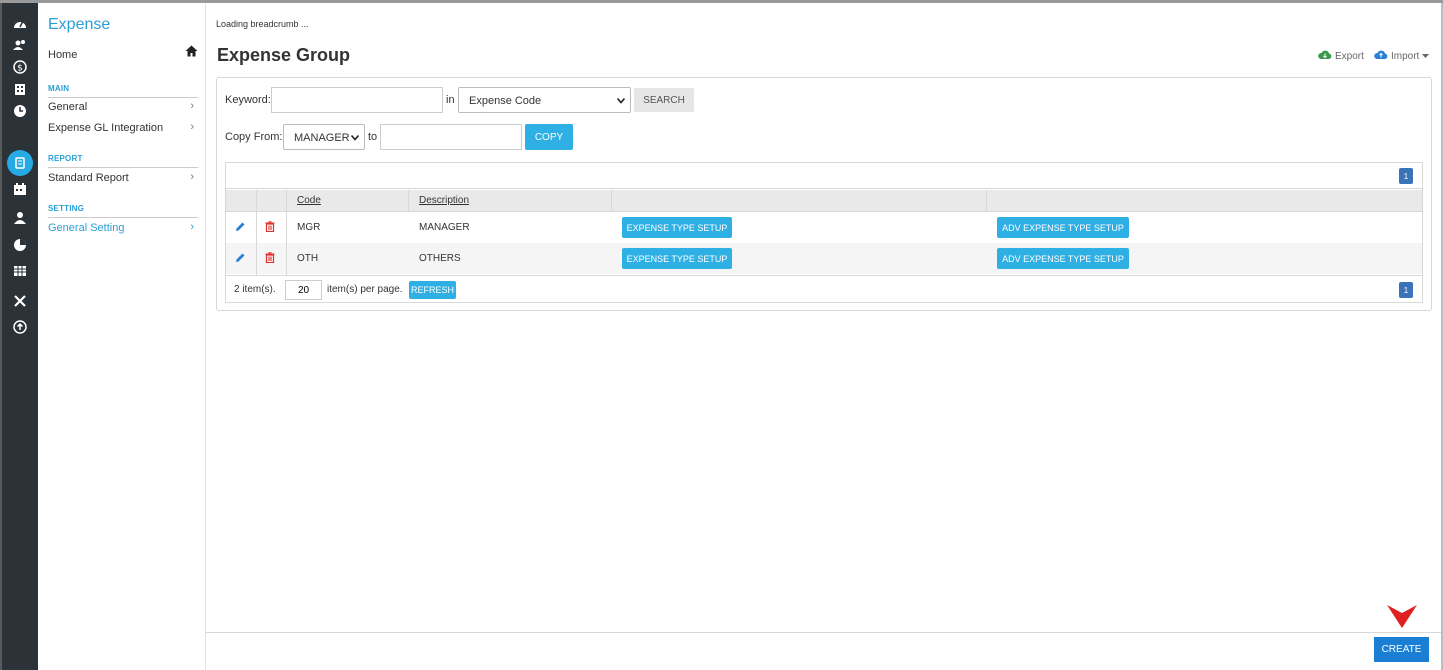 The height and width of the screenshot is (670, 1443). What do you see at coordinates (88, 178) in the screenshot?
I see `sidebar-item-label: Standard Report` at bounding box center [88, 178].